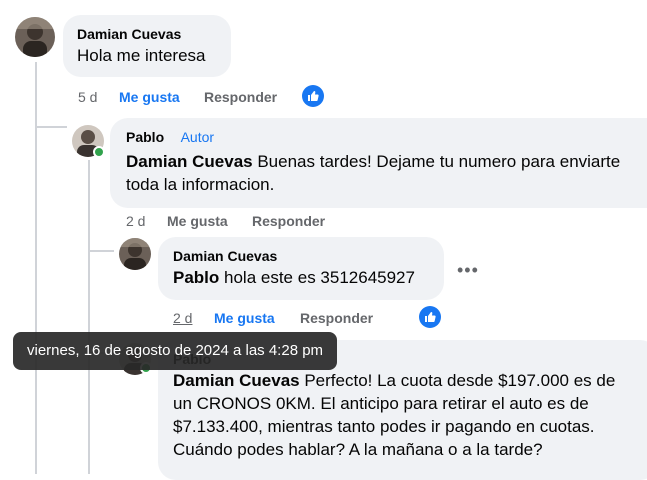 The height and width of the screenshot is (480, 647). Describe the element at coordinates (87, 97) in the screenshot. I see `comment-time: 5 d` at that location.